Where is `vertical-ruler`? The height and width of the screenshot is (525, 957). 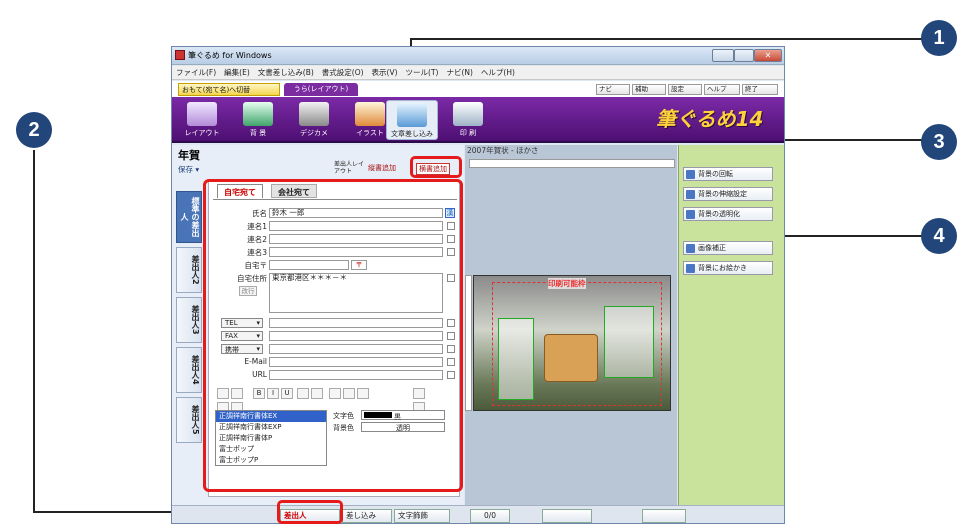 vertical-ruler is located at coordinates (468, 343).